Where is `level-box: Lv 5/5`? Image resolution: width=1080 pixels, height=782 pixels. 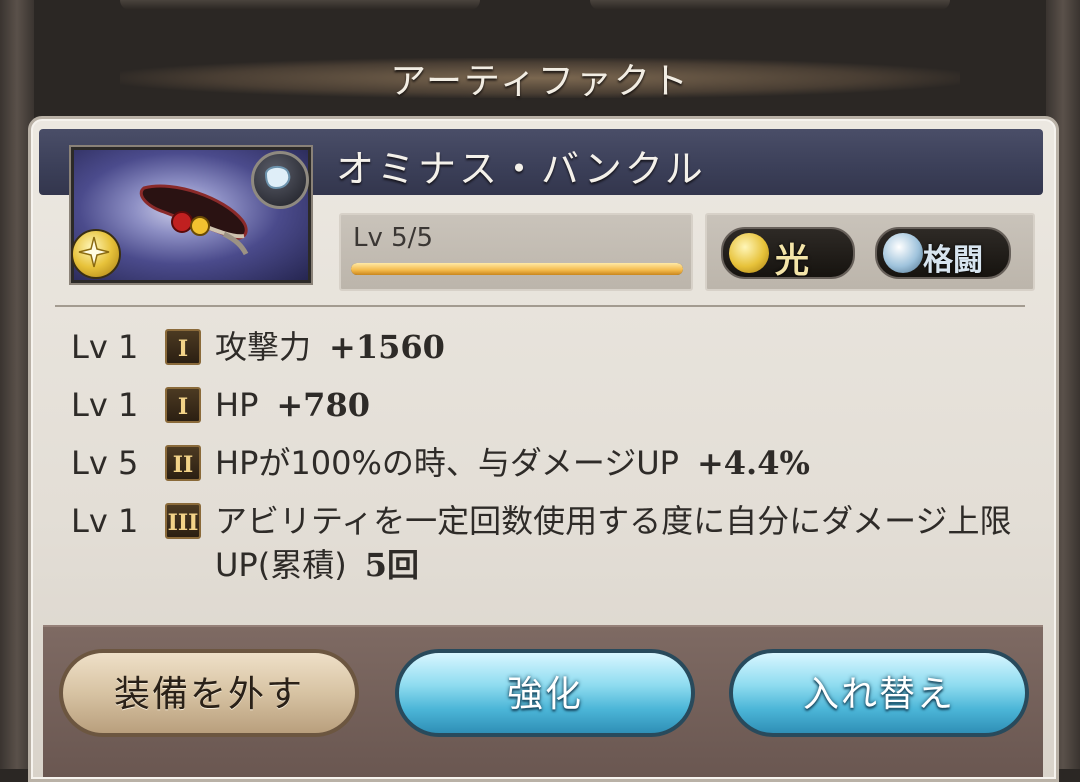
level-box: Lv 5/5 is located at coordinates (516, 252).